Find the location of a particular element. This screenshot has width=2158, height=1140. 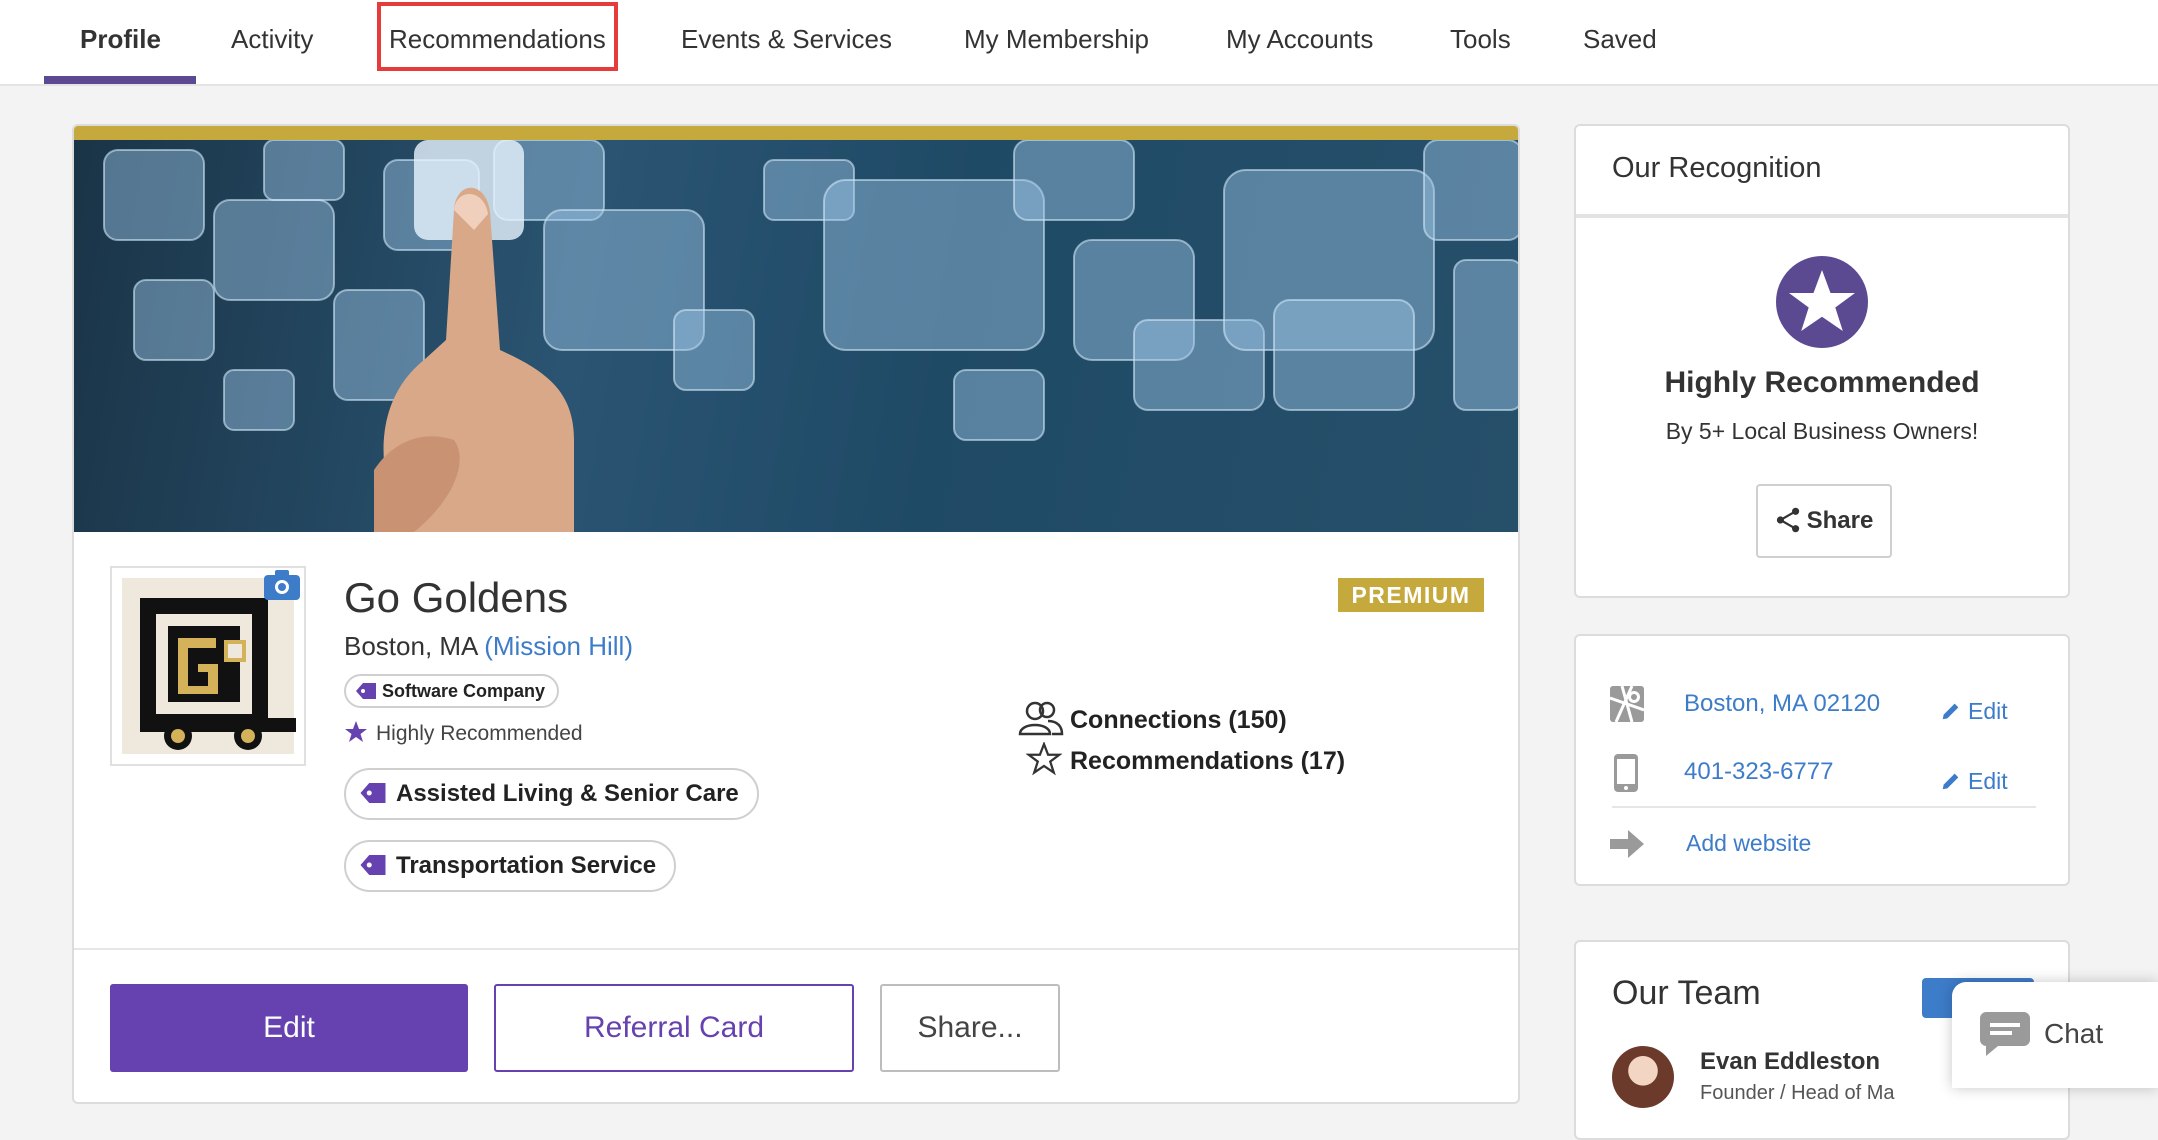

active-tab-indicator is located at coordinates (120, 80).